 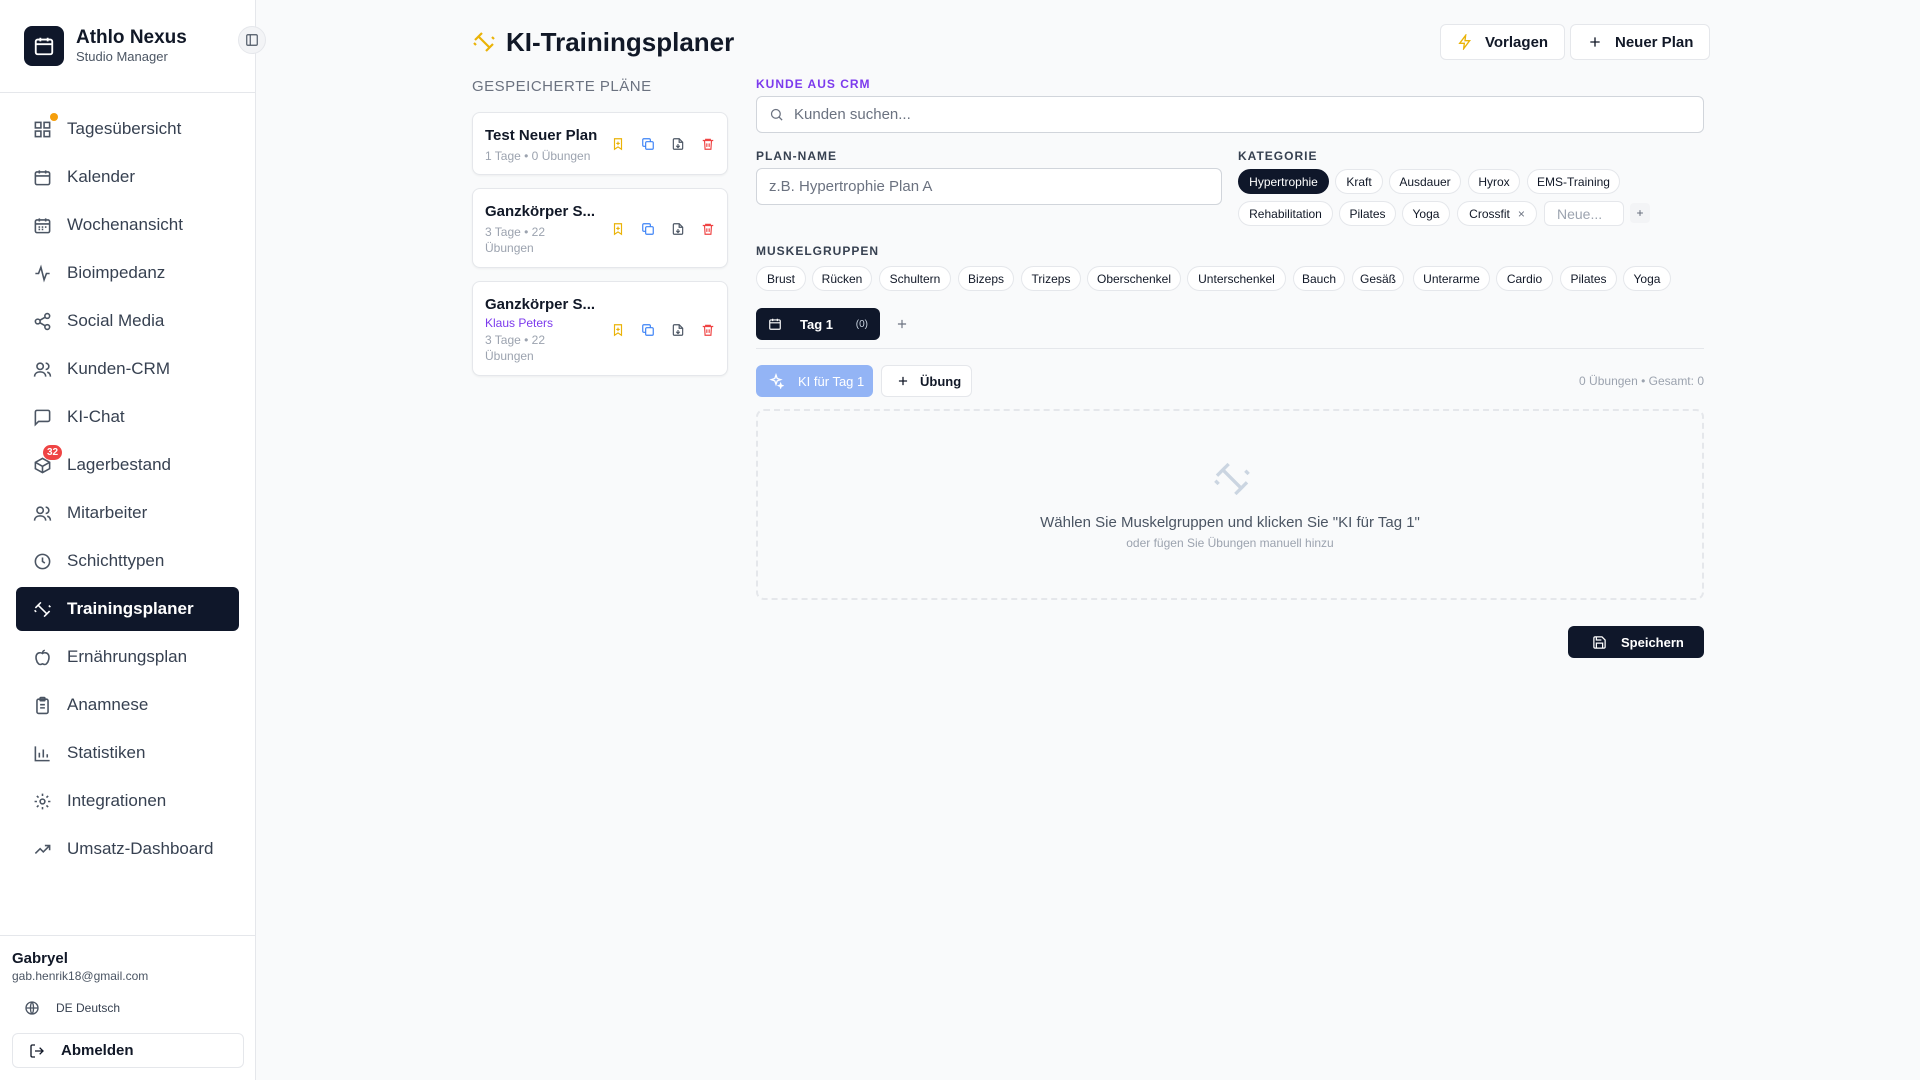 What do you see at coordinates (1494, 181) in the screenshot?
I see `category-chip-hyrox: Hyrox` at bounding box center [1494, 181].